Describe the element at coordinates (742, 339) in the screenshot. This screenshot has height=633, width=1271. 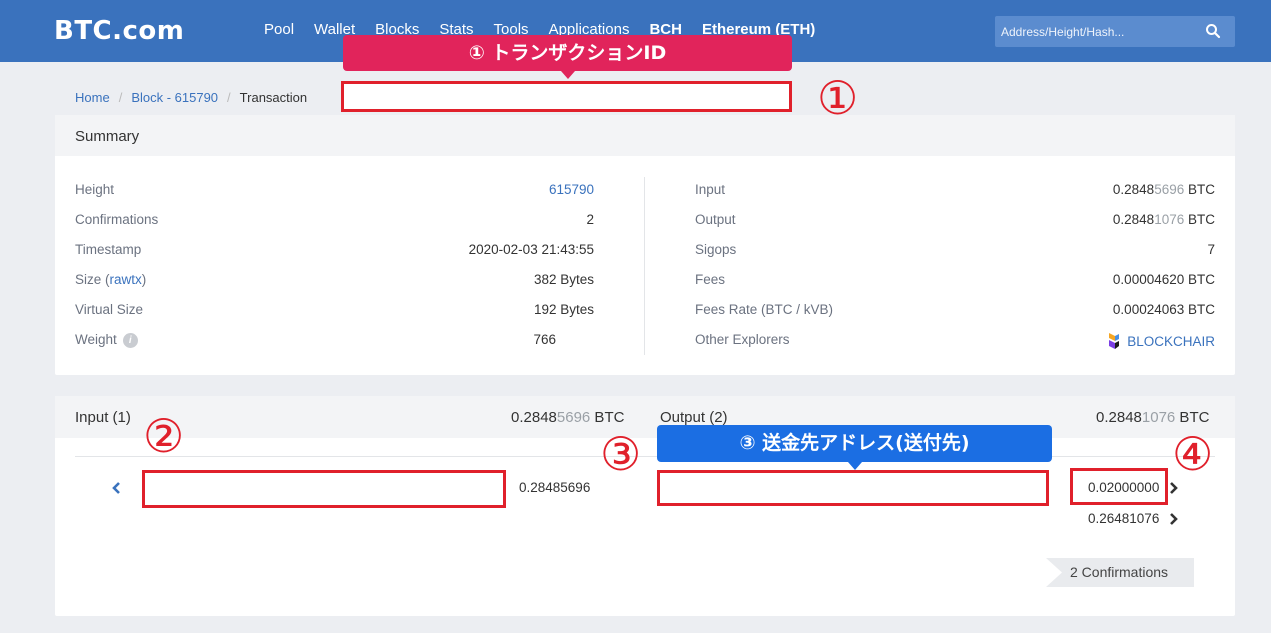
I see `row-label: Other Explorers` at that location.